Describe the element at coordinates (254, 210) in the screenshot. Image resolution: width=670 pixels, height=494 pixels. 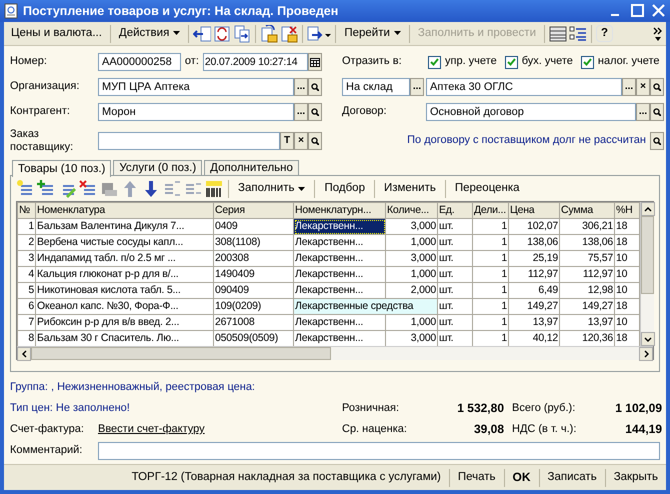
I see `column-header: Серия` at that location.